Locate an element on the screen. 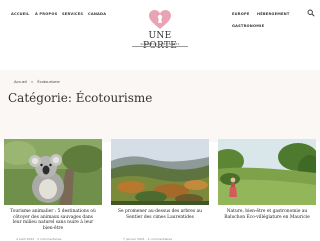  breadcrumb-current: Écotourisme is located at coordinates (48, 82).